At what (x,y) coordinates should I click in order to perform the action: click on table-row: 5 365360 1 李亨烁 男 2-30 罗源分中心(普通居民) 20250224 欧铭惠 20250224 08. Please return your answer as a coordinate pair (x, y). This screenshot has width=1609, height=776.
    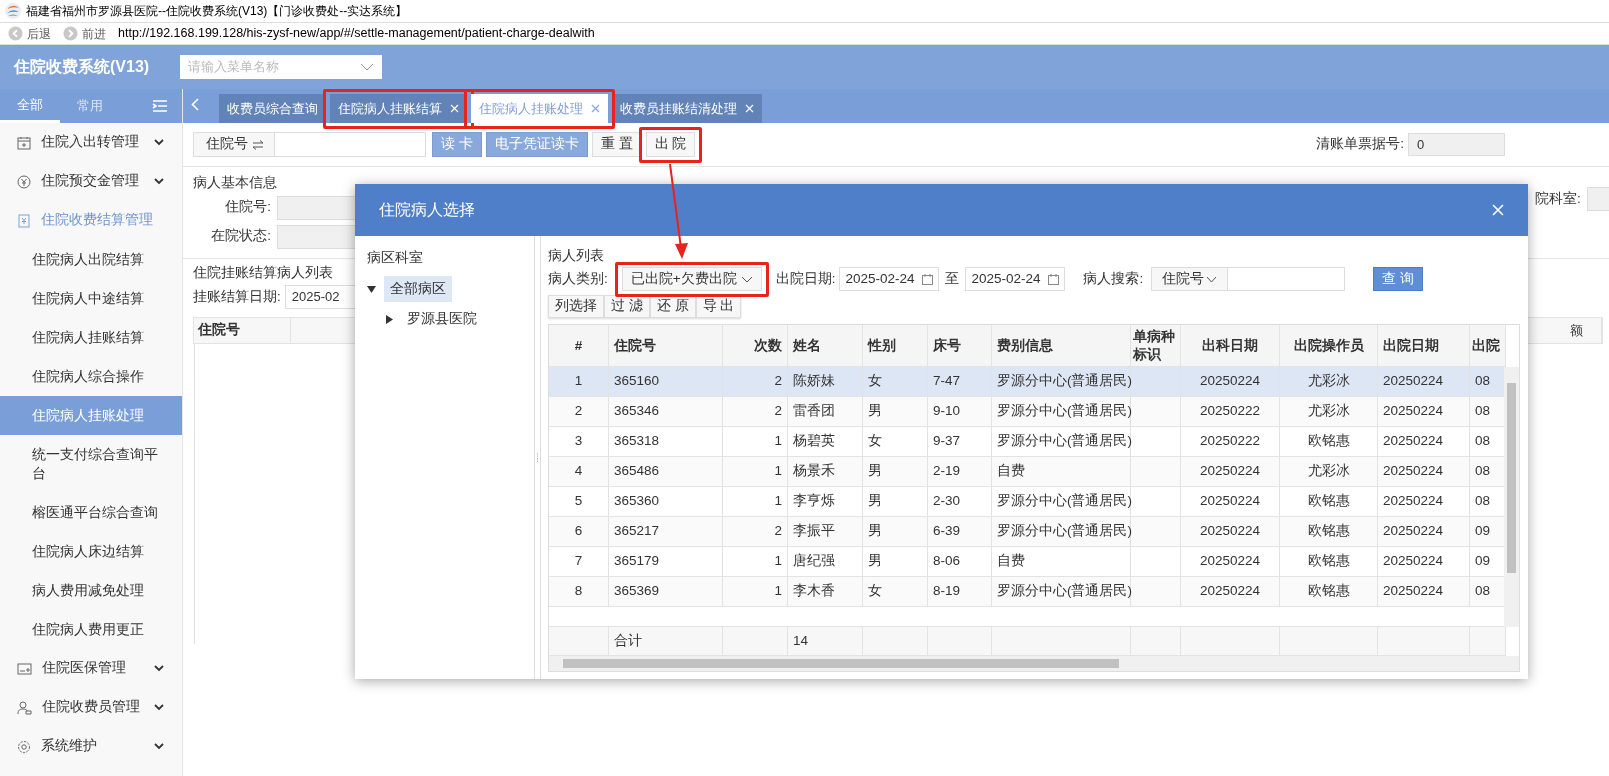
    Looking at the image, I should click on (1027, 502).